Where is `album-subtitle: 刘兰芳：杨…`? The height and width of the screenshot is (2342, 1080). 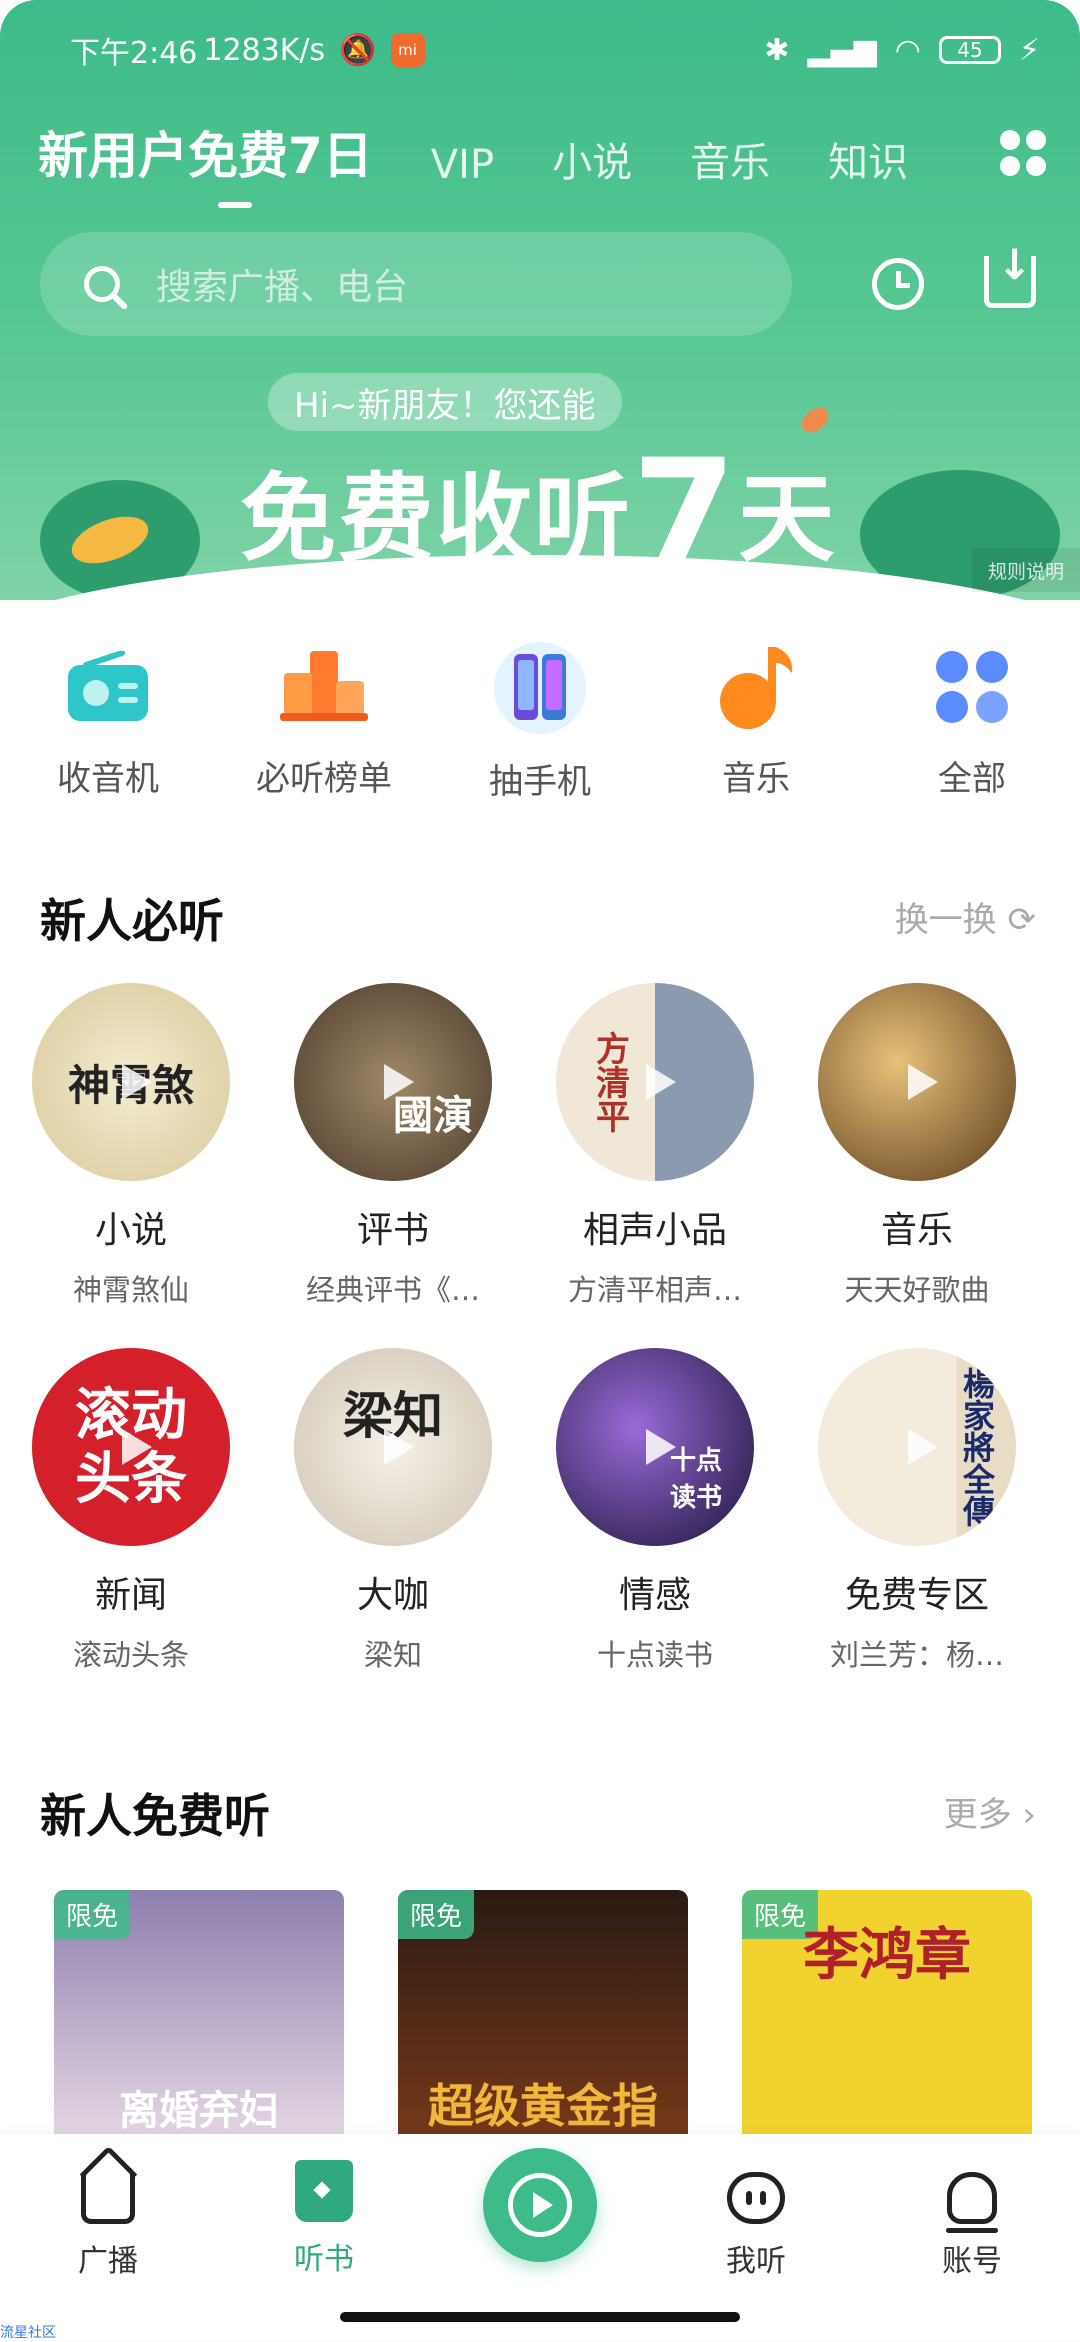
album-subtitle: 刘兰芳：杨… is located at coordinates (916, 1655).